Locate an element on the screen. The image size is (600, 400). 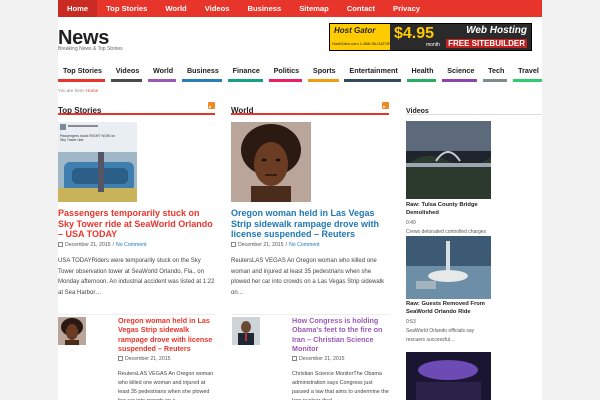
breadcrumb-home-link: Home is located at coordinates (92, 90).